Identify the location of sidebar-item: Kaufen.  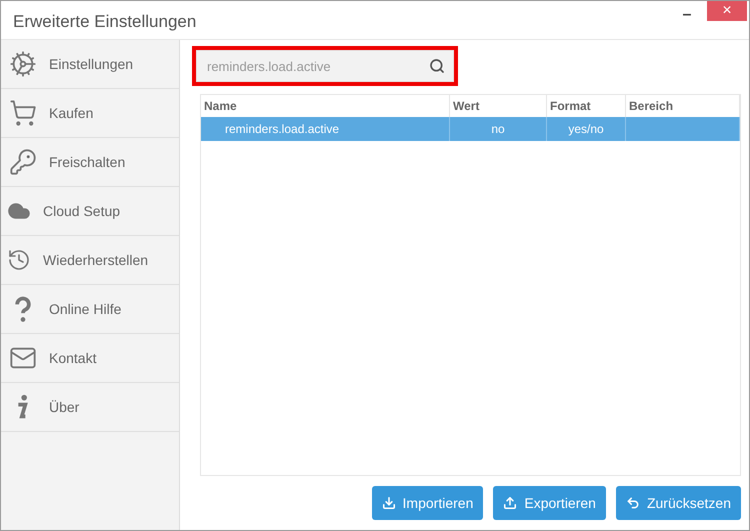
(90, 113).